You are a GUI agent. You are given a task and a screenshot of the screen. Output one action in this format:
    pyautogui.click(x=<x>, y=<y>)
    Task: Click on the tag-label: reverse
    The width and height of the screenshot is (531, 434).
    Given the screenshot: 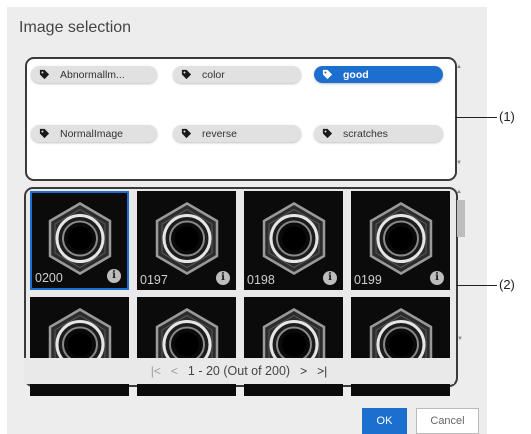 What is the action you would take?
    pyautogui.click(x=220, y=133)
    